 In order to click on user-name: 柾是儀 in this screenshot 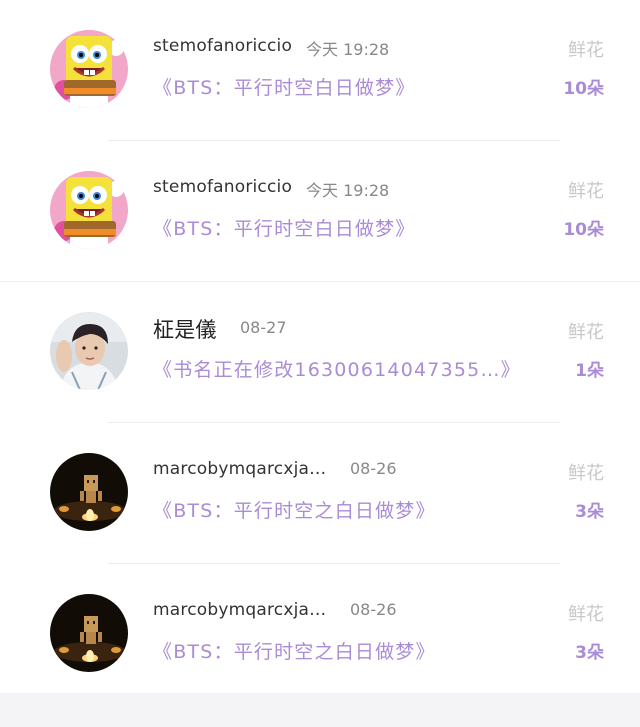, I will do `click(185, 329)`.